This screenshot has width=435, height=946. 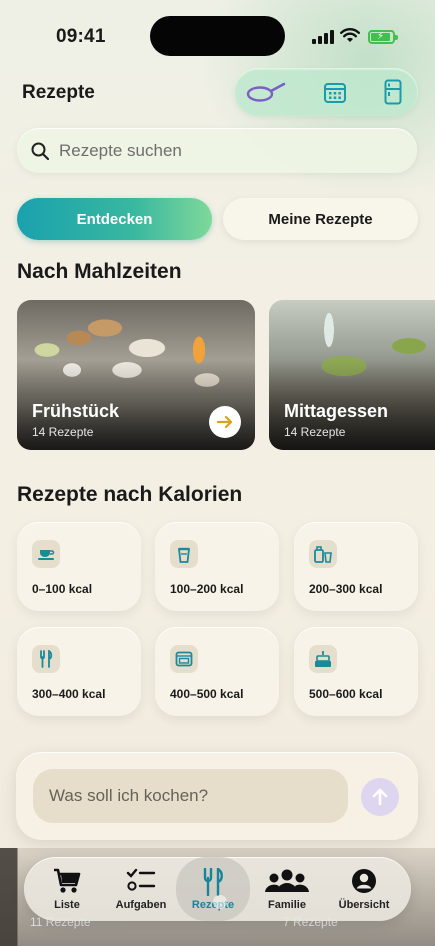 I want to click on people-icon, so click(x=287, y=880).